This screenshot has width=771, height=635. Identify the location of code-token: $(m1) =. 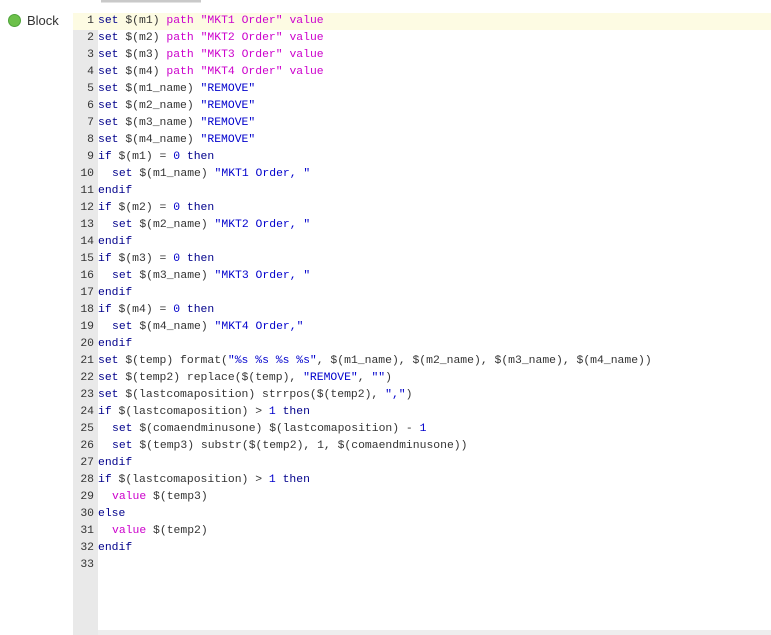
(142, 157).